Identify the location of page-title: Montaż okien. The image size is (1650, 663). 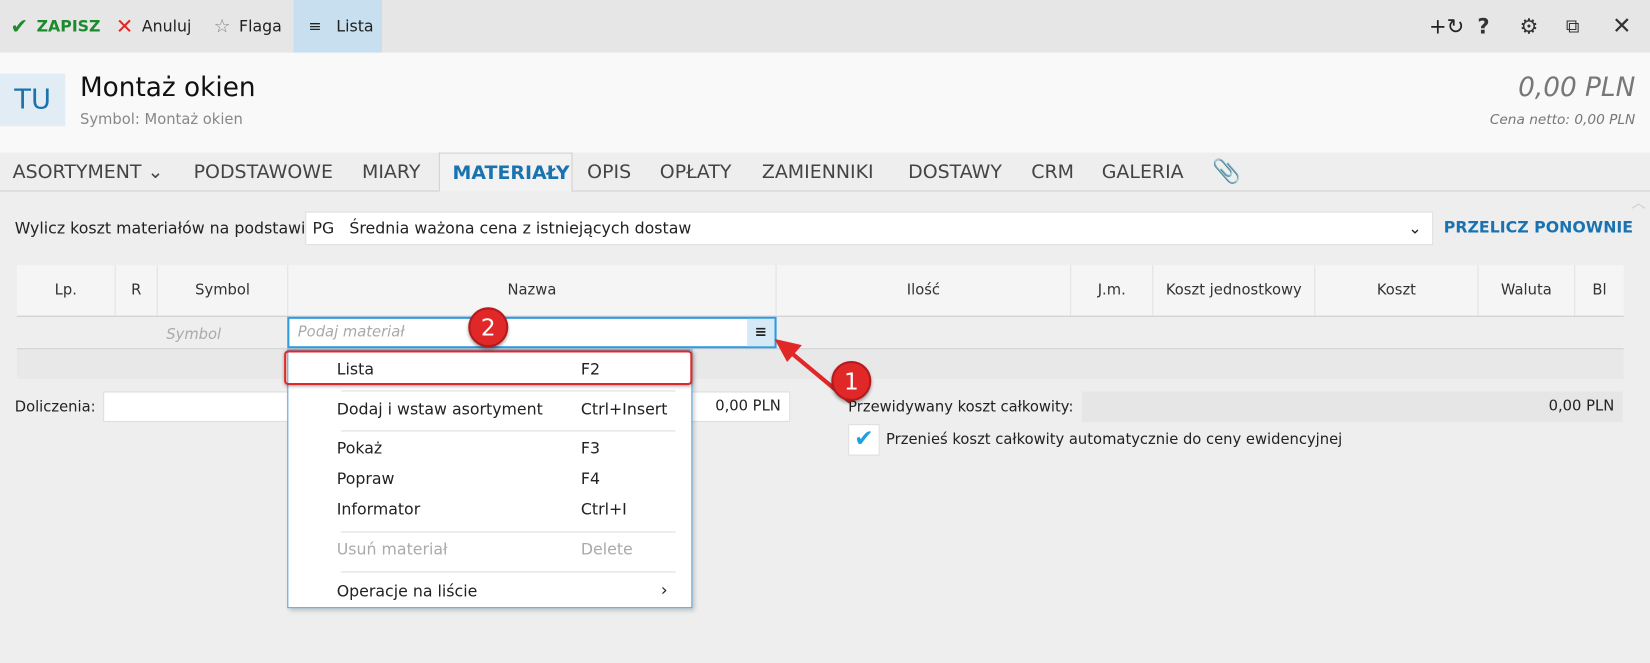
(167, 87).